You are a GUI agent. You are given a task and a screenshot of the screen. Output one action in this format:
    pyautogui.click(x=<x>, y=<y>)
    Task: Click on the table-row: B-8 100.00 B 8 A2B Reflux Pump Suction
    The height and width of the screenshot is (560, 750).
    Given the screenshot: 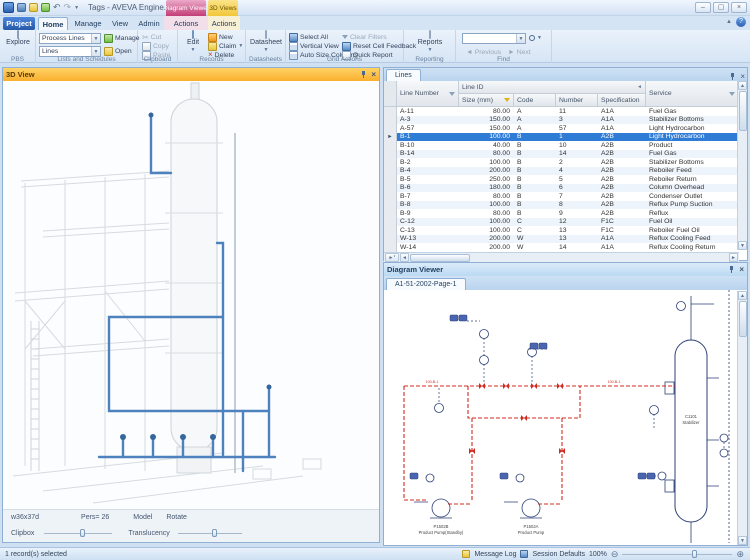 What is the action you would take?
    pyautogui.click(x=561, y=204)
    